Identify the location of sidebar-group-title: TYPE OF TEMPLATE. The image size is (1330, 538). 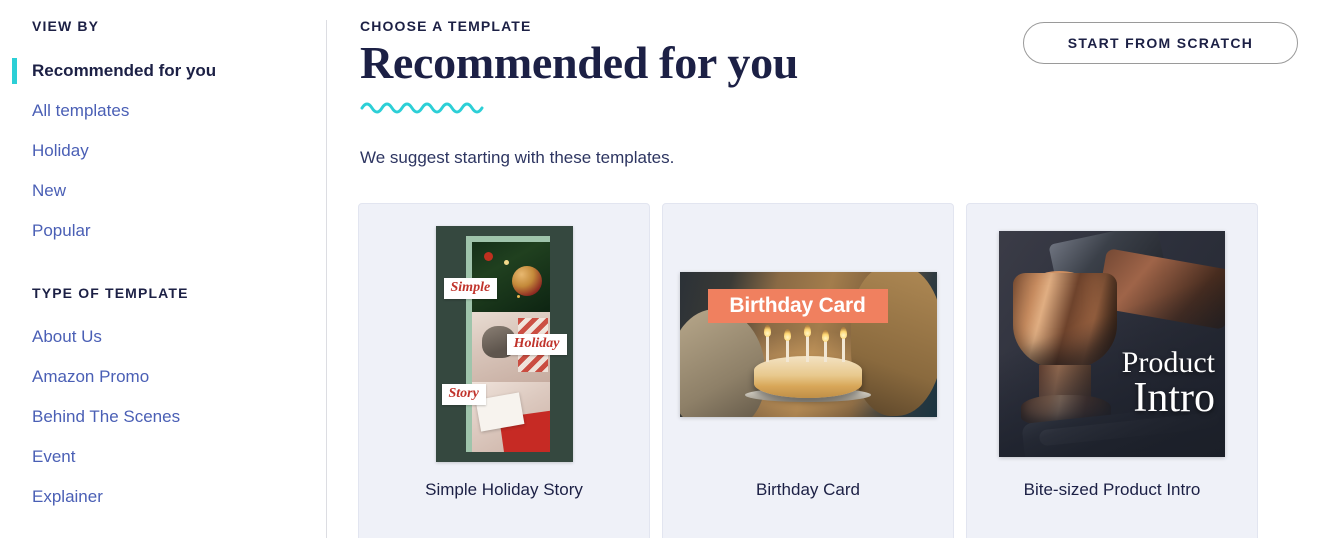
(110, 293).